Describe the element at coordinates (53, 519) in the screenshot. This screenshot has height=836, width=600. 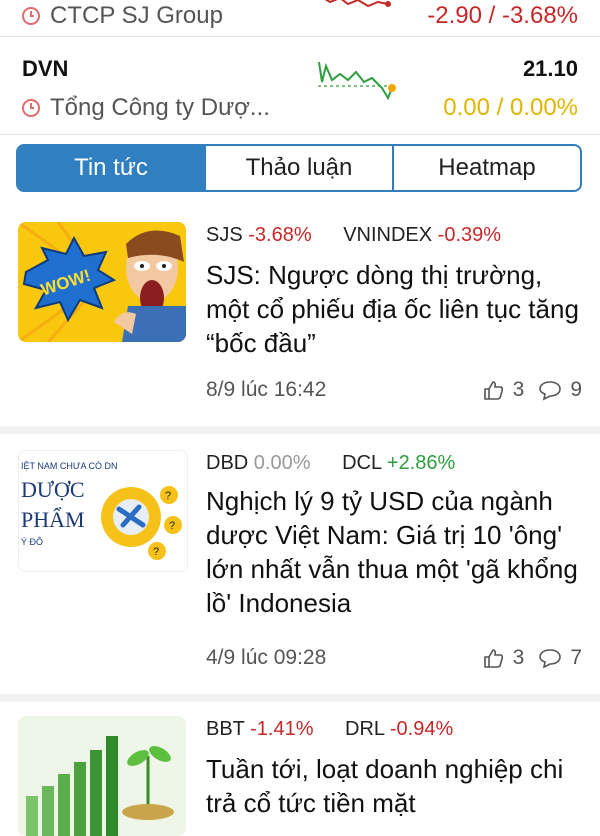
I see `thumb-word: PHẨM` at that location.